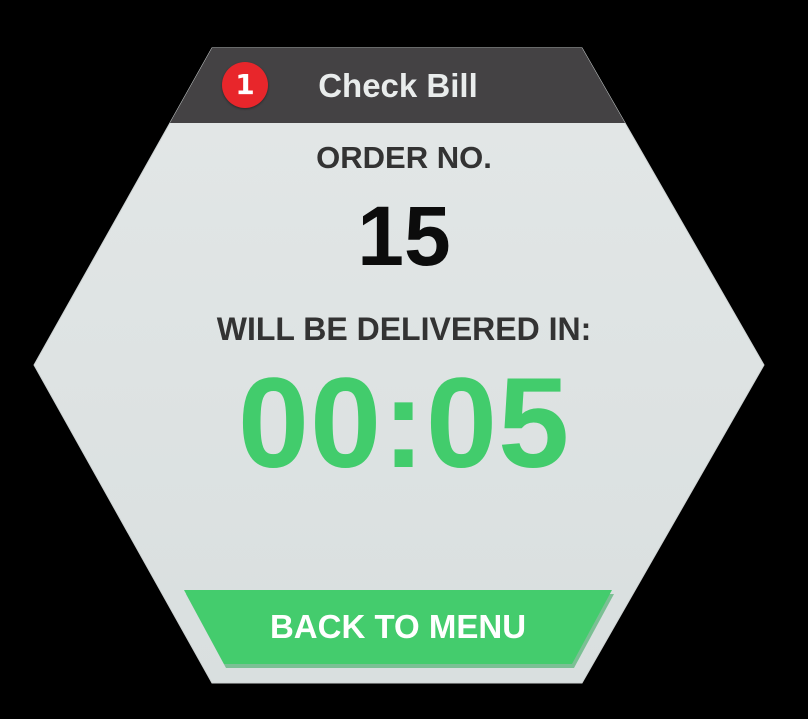 This screenshot has height=719, width=808. Describe the element at coordinates (404, 236) in the screenshot. I see `order-number-value: 15` at that location.